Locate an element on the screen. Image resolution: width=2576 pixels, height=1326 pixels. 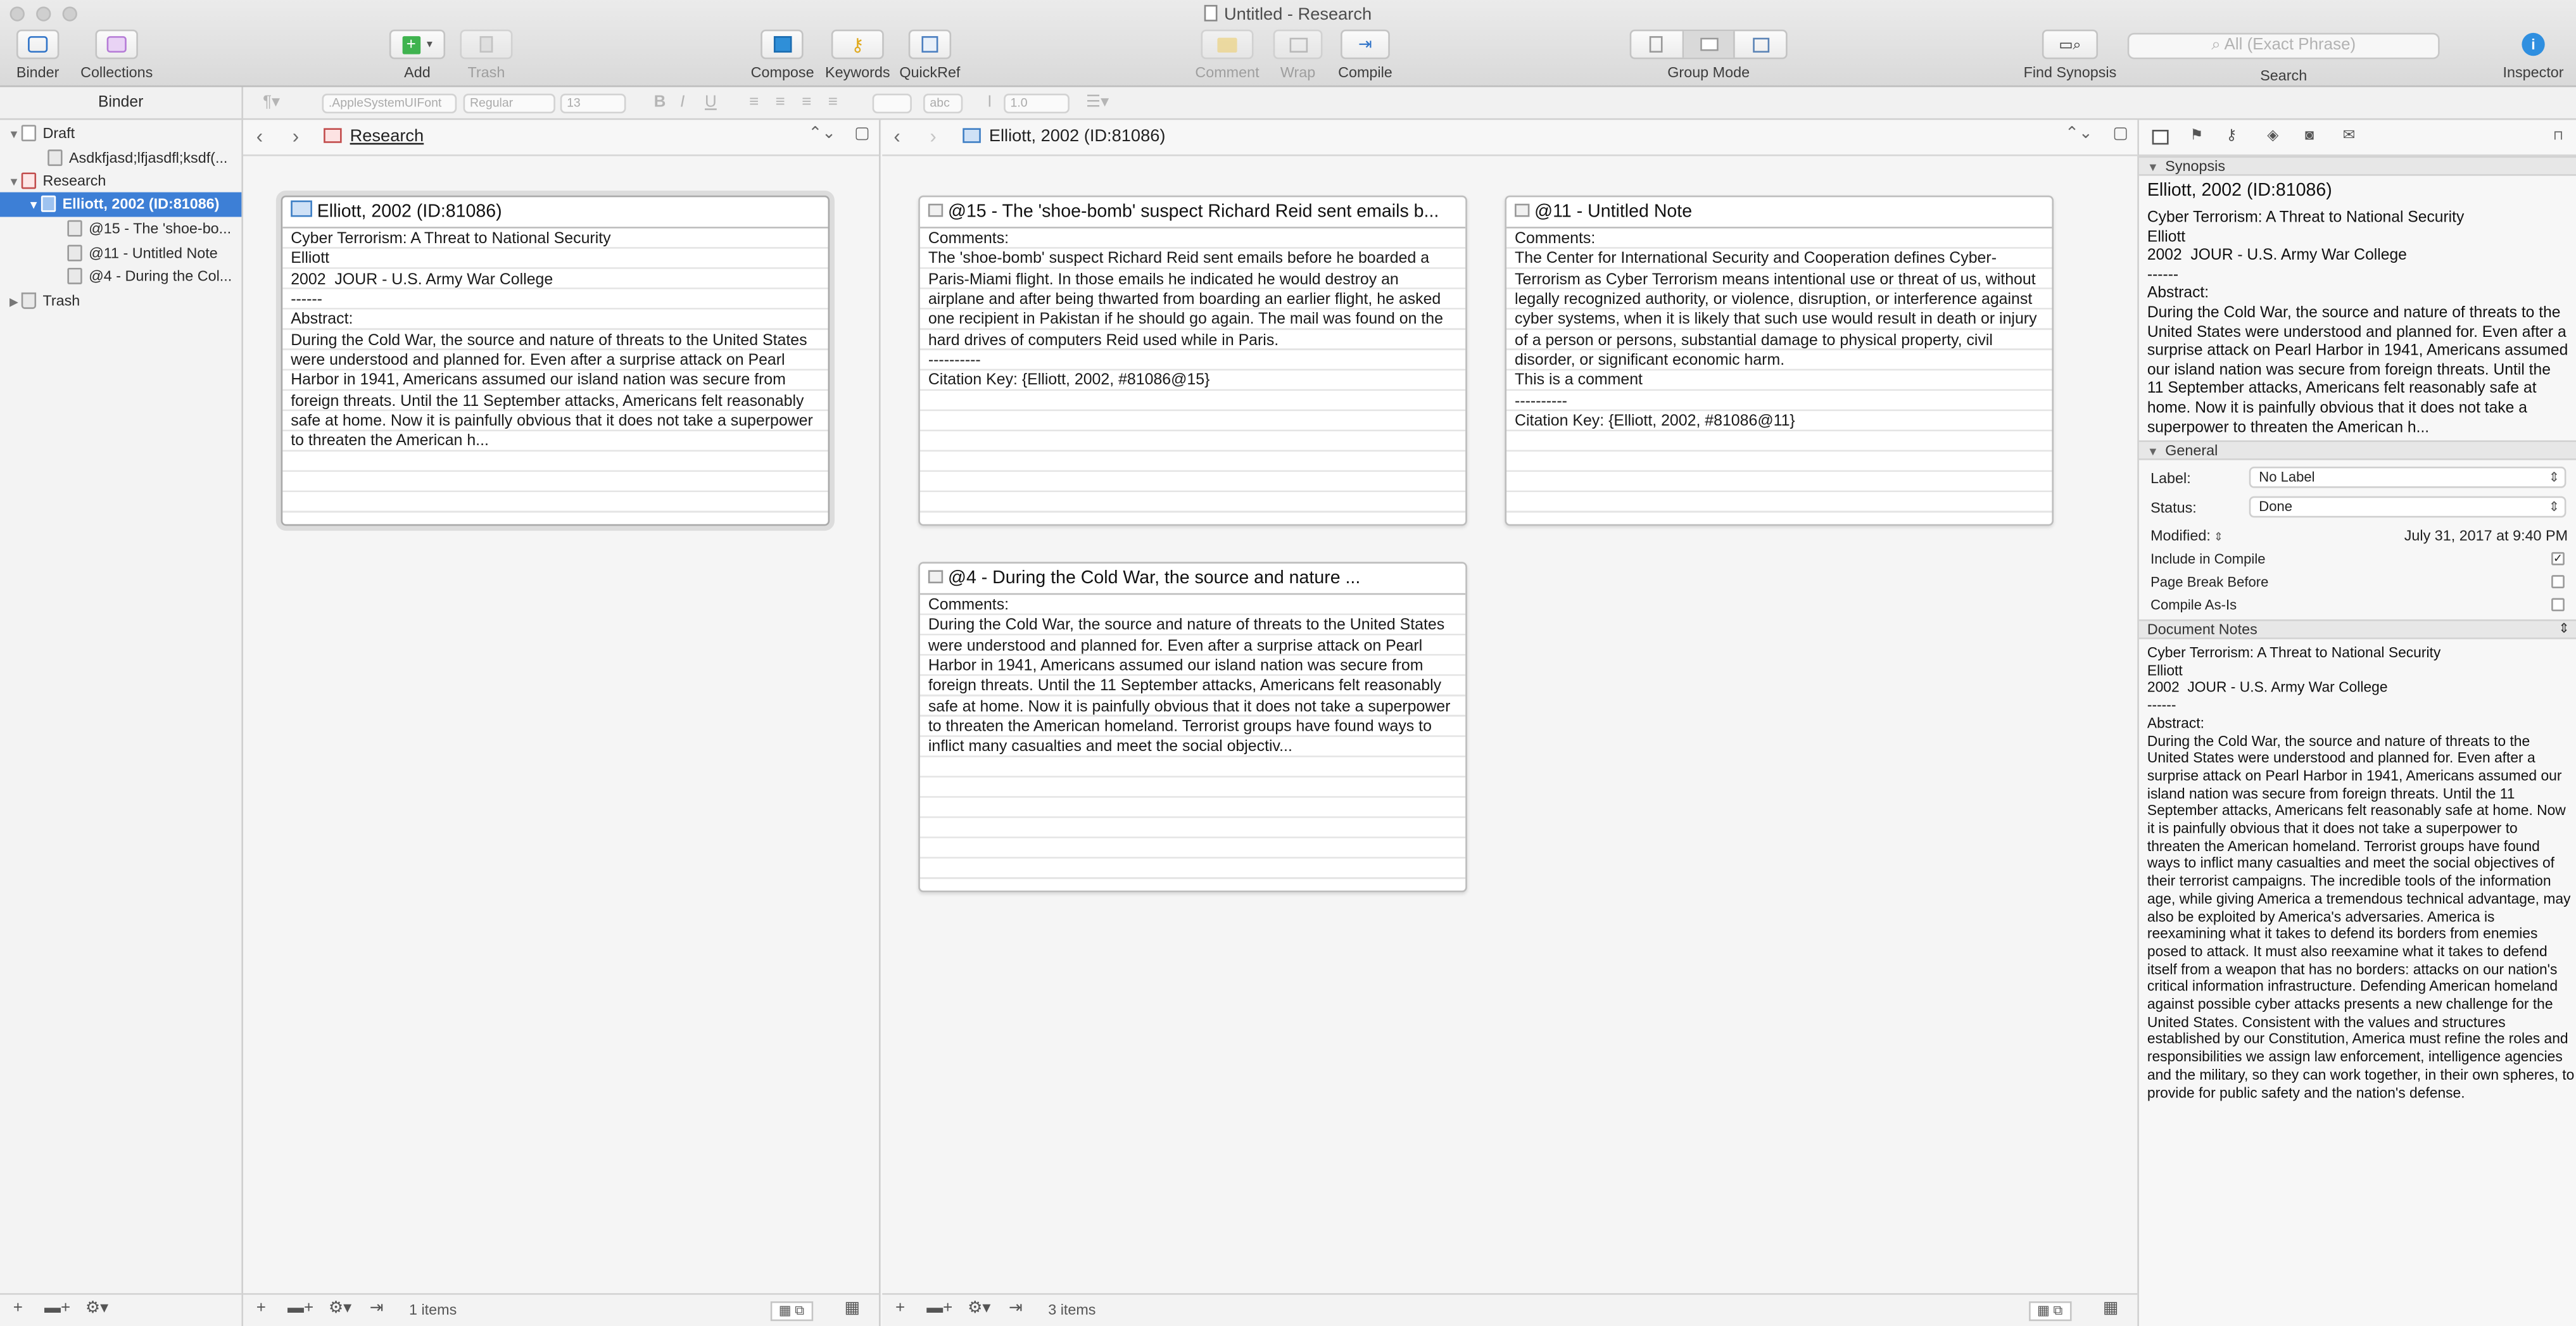
disclosure-triangle-icon: ▶ is located at coordinates (13, 302).